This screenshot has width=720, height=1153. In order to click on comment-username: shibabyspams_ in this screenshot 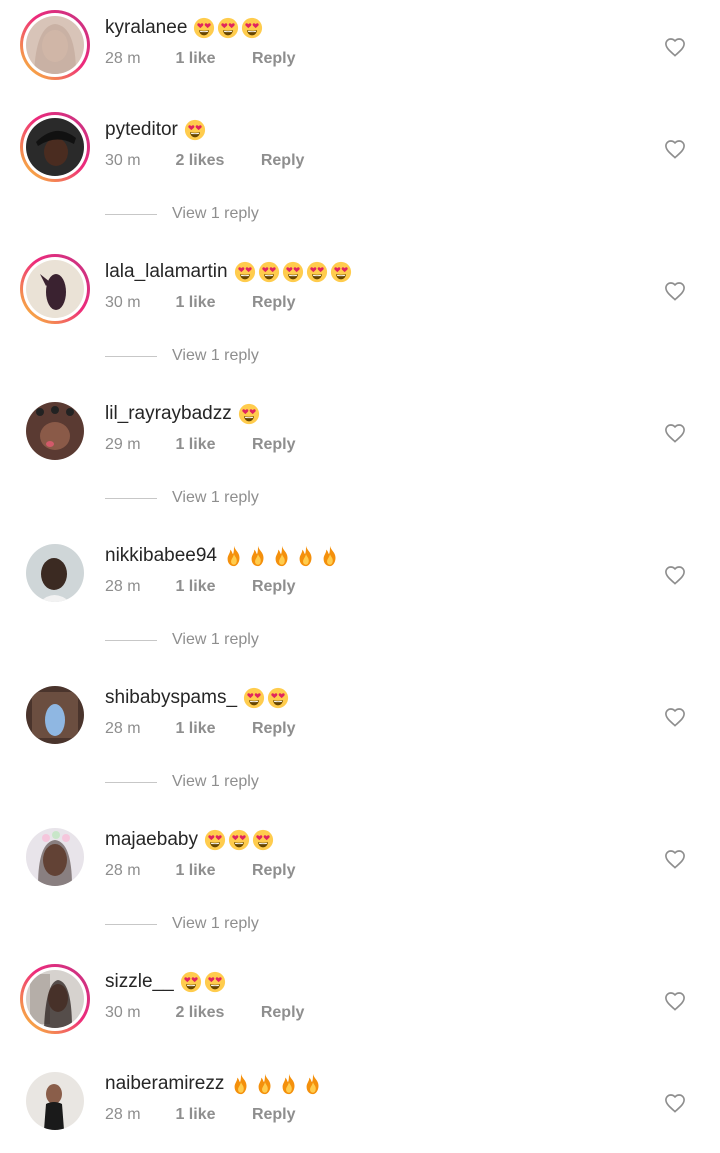, I will do `click(171, 698)`.